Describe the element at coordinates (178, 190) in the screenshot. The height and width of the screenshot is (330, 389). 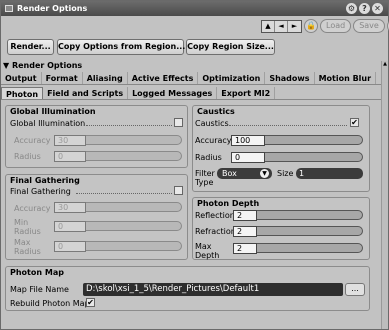
I see `final-gathering-checkbox` at that location.